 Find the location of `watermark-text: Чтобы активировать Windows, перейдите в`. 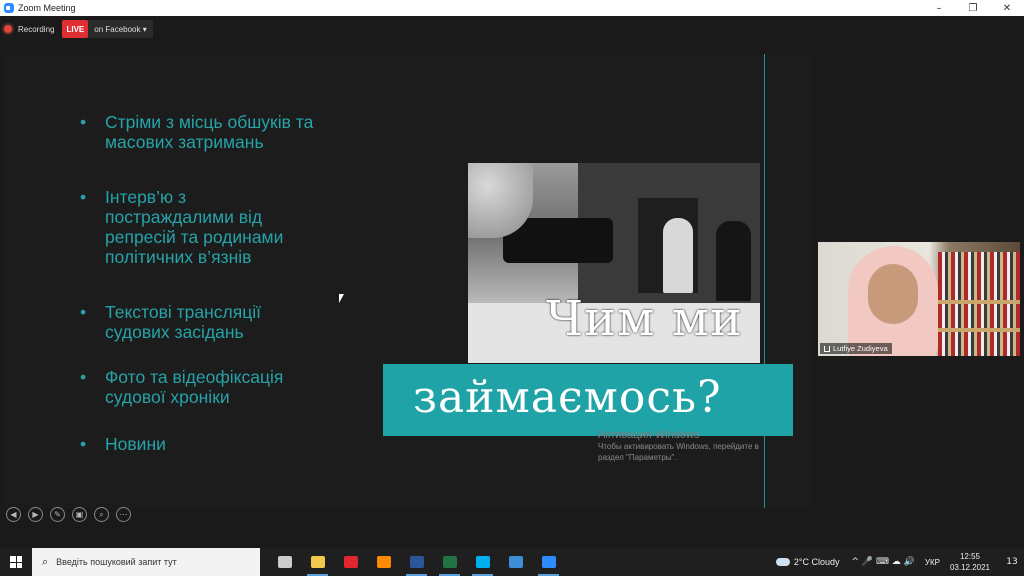

watermark-text: Чтобы активировать Windows, перейдите в is located at coordinates (678, 446).